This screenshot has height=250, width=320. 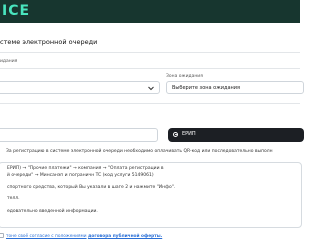 I want to click on consent-checkbox, so click(x=2, y=235).